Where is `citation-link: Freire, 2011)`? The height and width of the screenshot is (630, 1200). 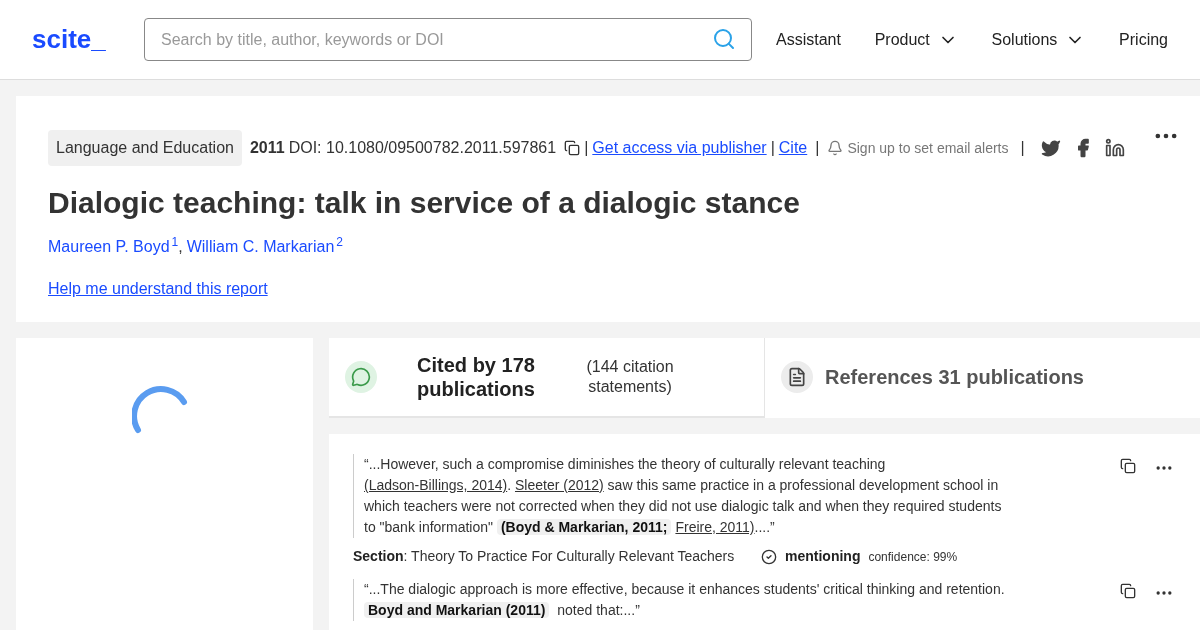
citation-link: Freire, 2011) is located at coordinates (715, 527).